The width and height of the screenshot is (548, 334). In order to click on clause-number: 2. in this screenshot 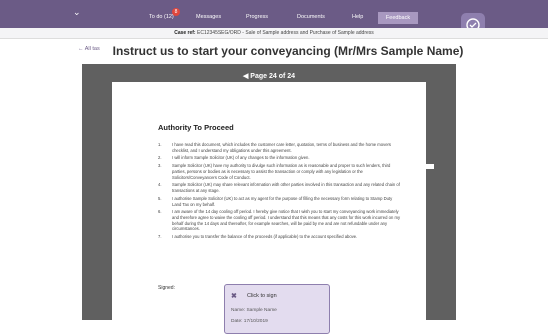, I will do `click(160, 158)`.